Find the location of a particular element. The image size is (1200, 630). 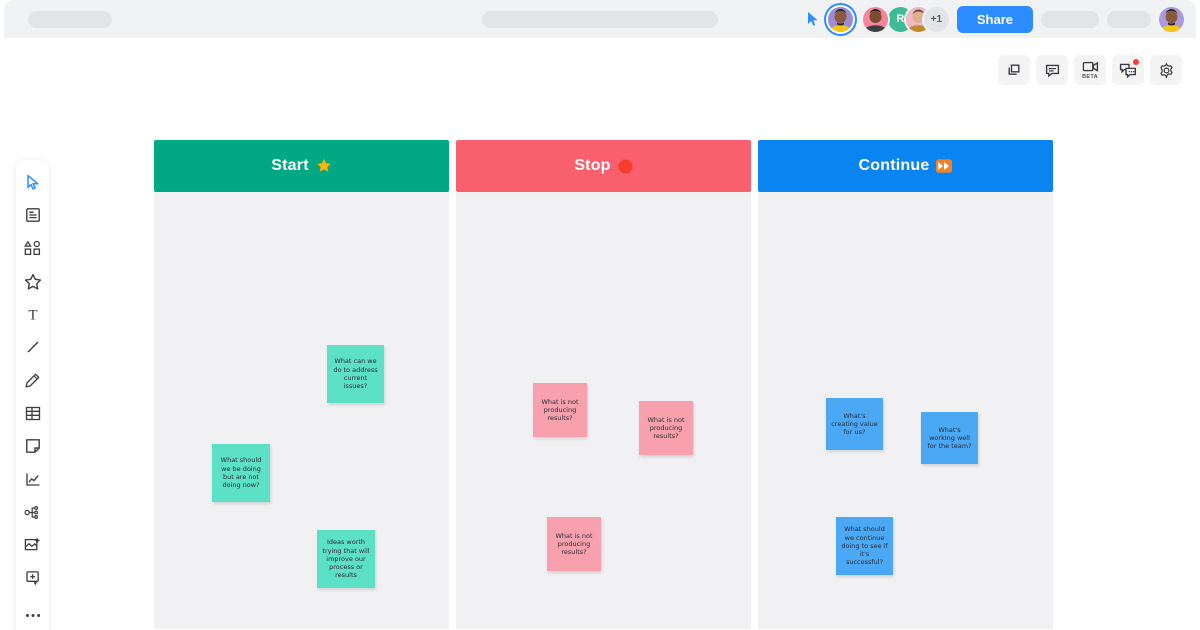

select-cursor-tool is located at coordinates (32, 184).